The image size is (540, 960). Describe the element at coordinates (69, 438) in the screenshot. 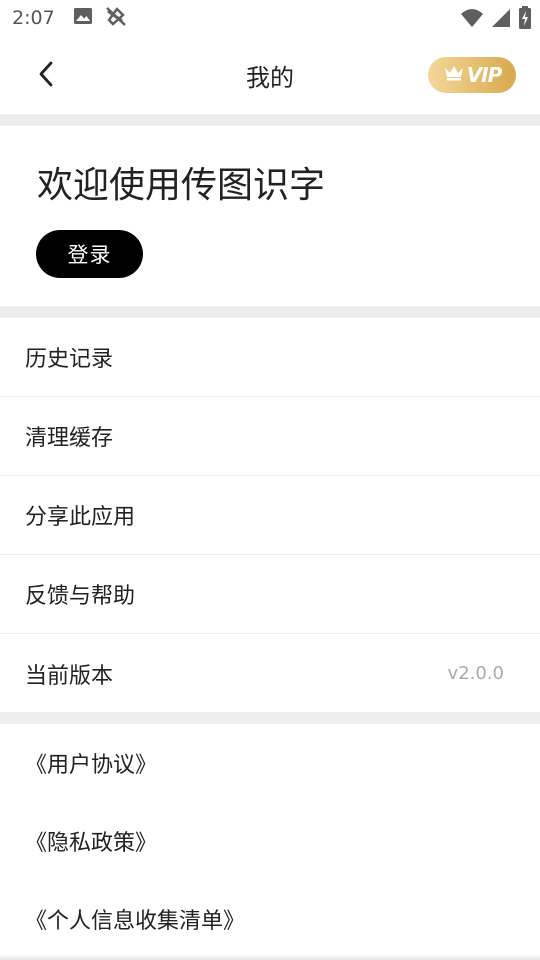

I see `menu-item-label: 清理缓存` at that location.